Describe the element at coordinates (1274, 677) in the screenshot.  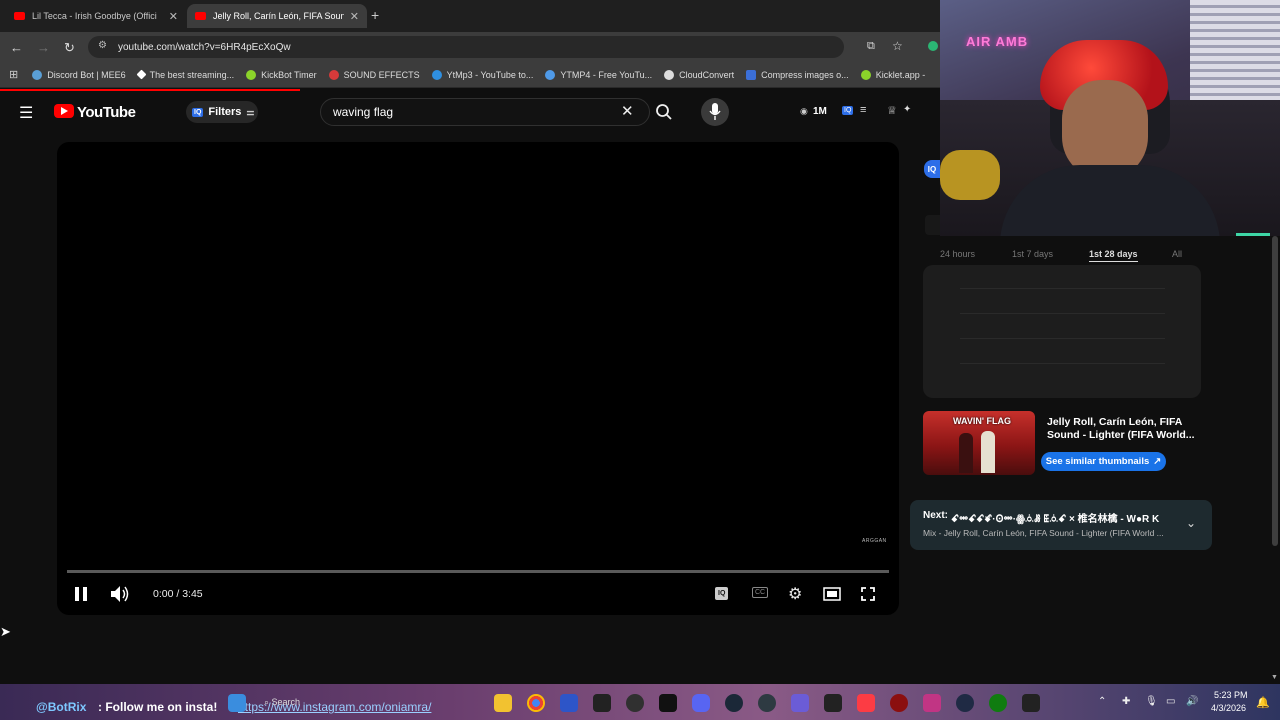
I see `scroll-down-arrow-icon: ▼` at that location.